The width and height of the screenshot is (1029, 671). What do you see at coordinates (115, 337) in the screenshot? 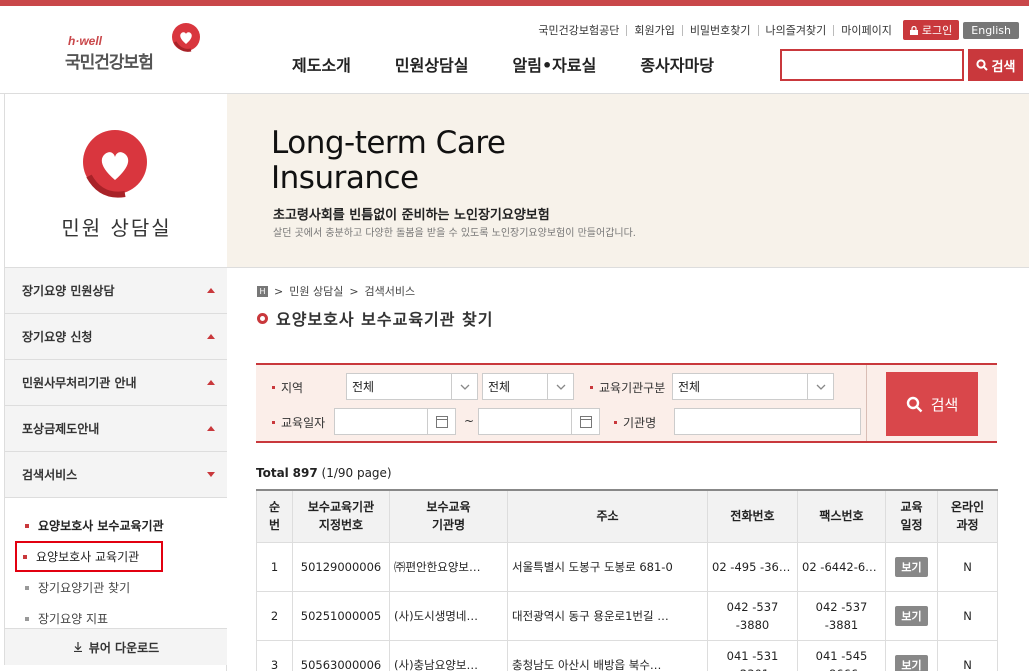
I see `sidebar-item-ltc-apply: 장기요양 신청` at bounding box center [115, 337].